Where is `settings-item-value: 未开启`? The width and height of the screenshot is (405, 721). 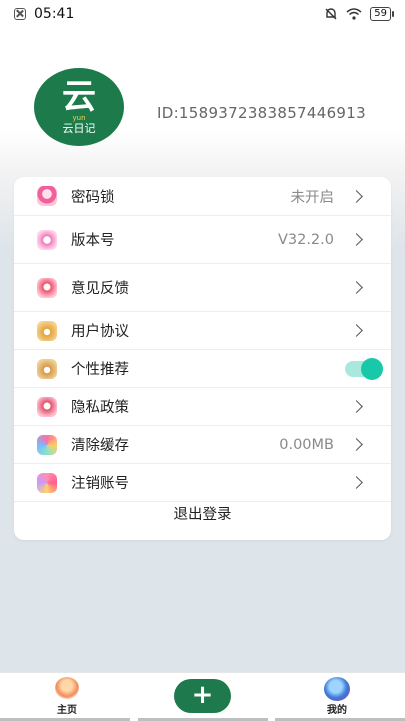 settings-item-value: 未开启 is located at coordinates (312, 197).